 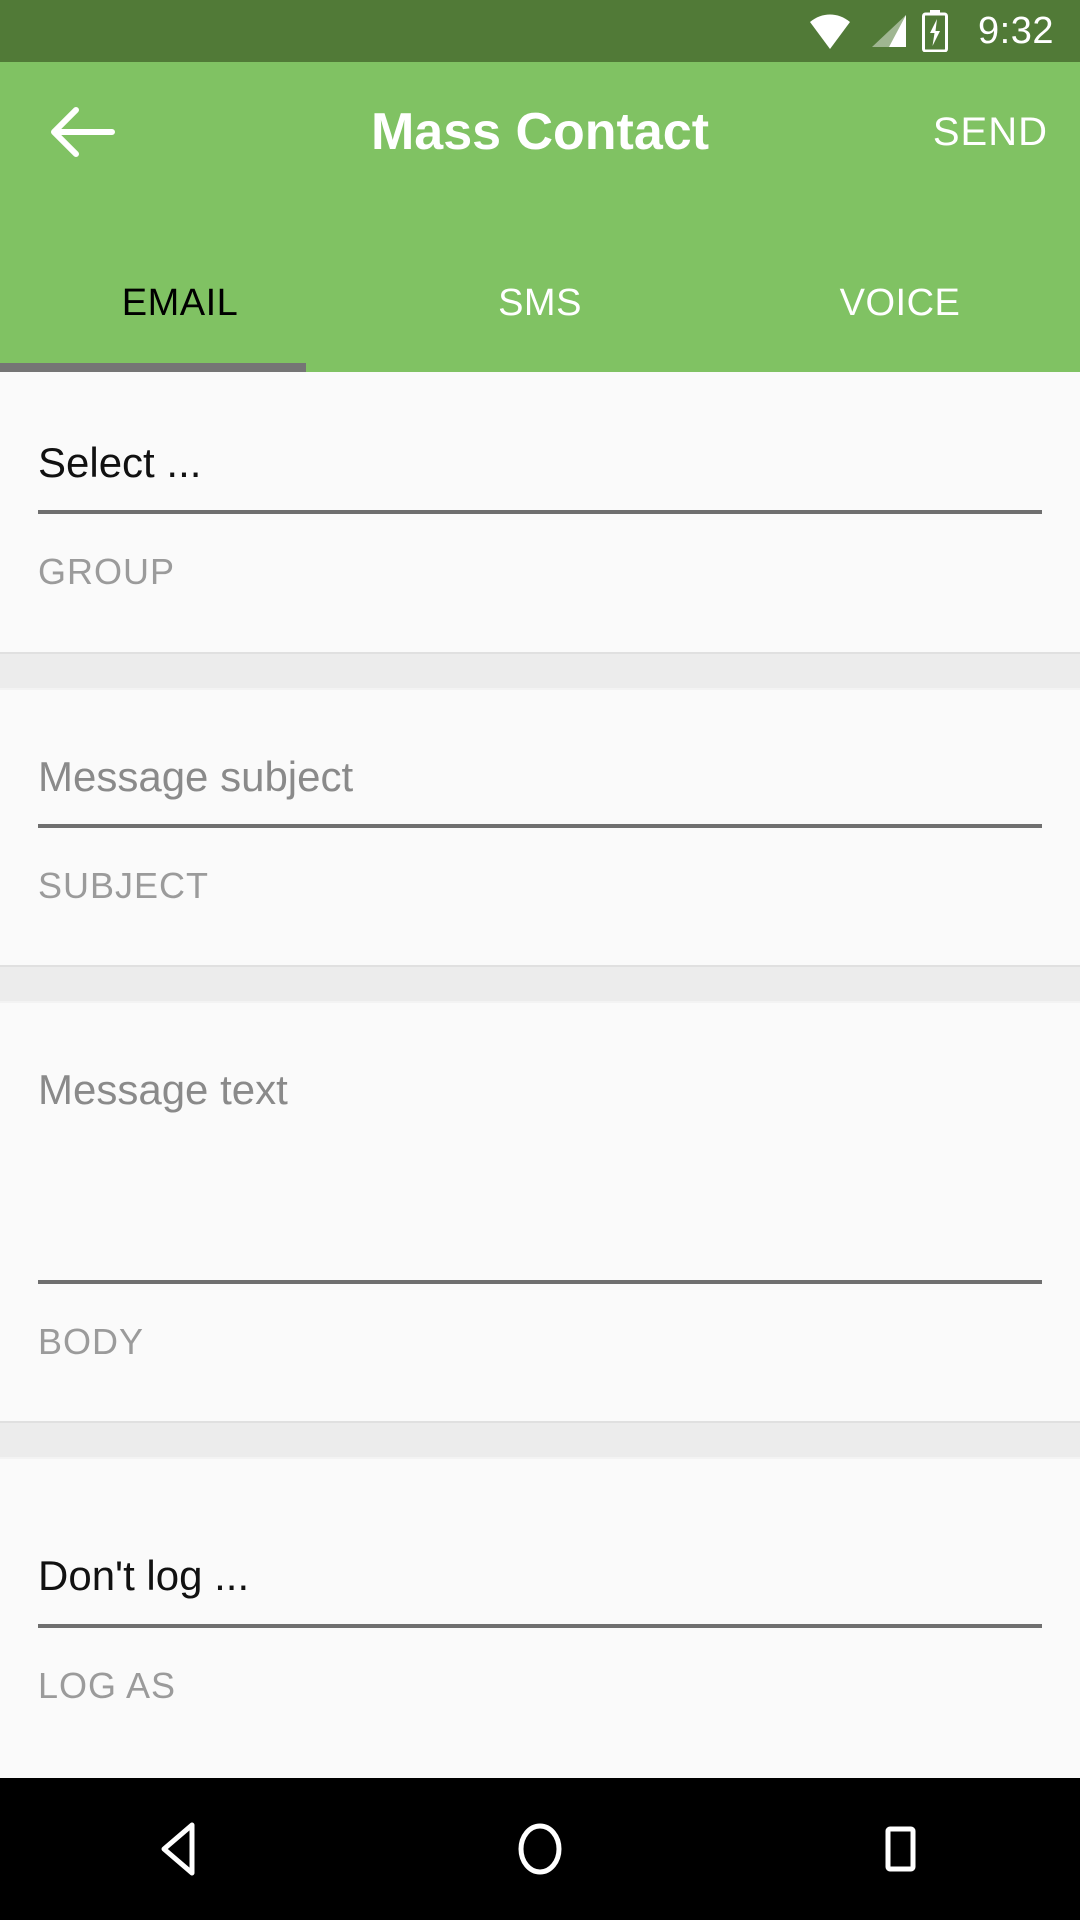 I want to click on nav-back-button, so click(x=180, y=1849).